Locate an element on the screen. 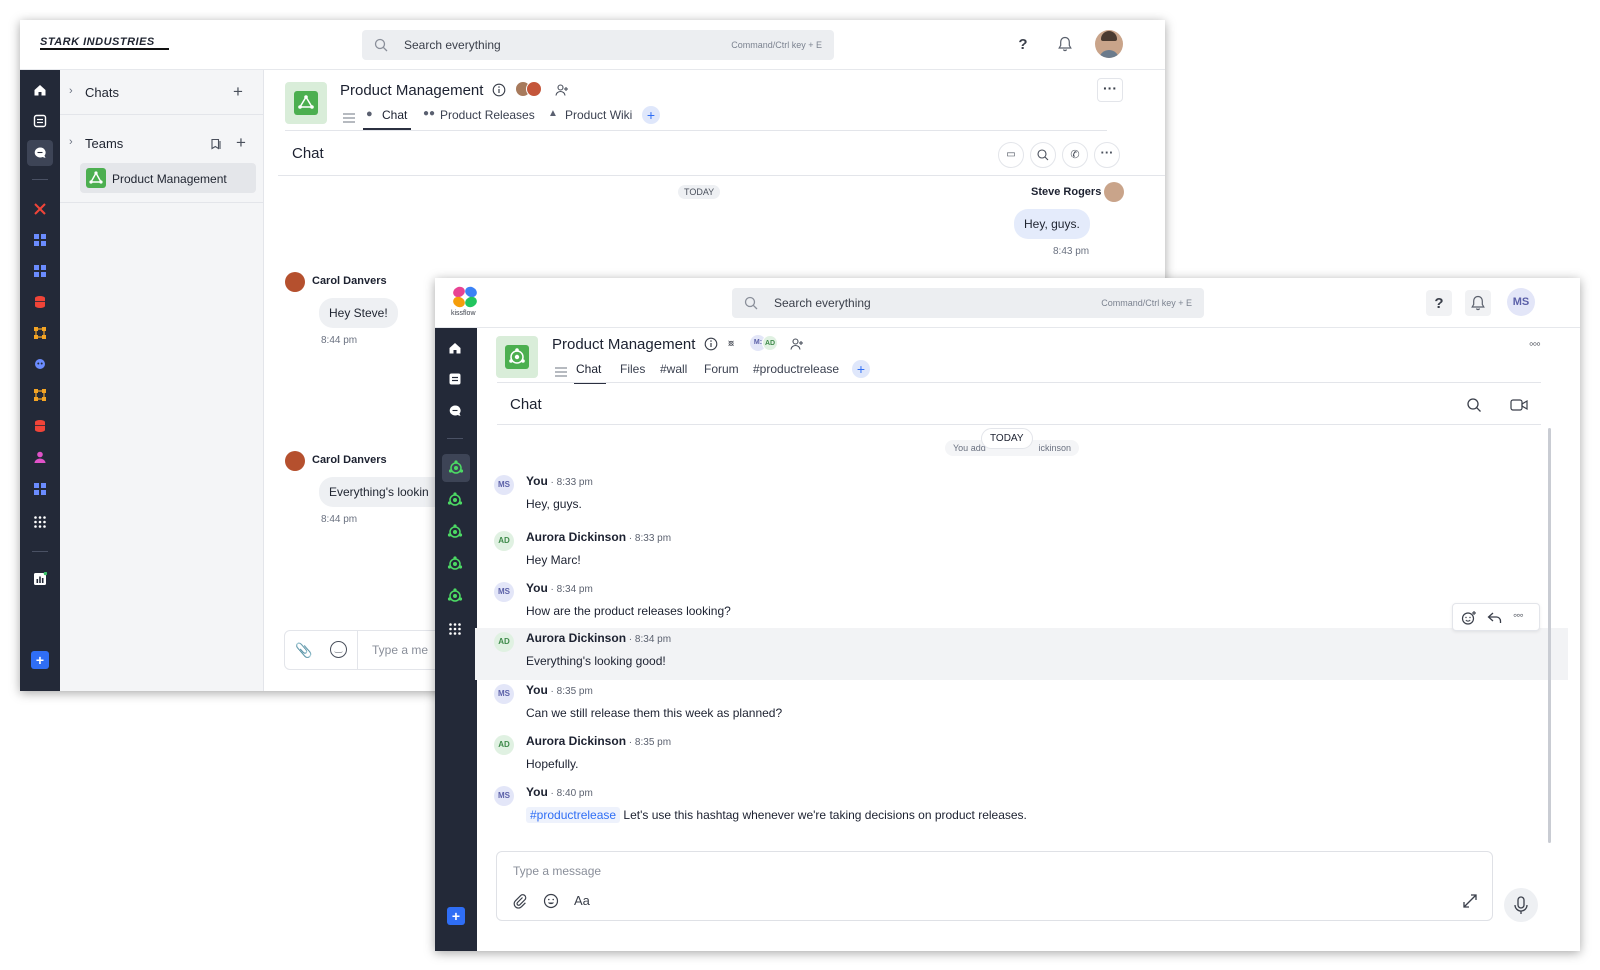 This screenshot has height=970, width=1600. member-avatar is located at coordinates (534, 89).